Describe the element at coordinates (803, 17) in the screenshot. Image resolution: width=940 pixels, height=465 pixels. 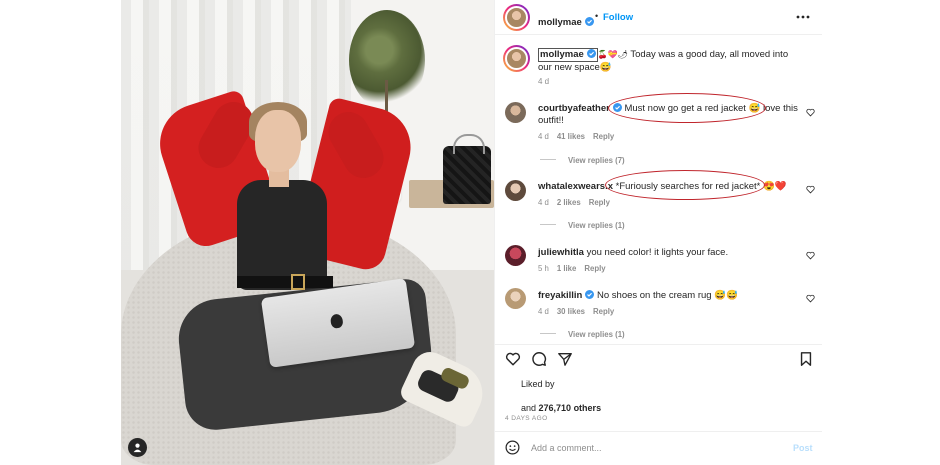
I see `more-horizontal-icon` at that location.